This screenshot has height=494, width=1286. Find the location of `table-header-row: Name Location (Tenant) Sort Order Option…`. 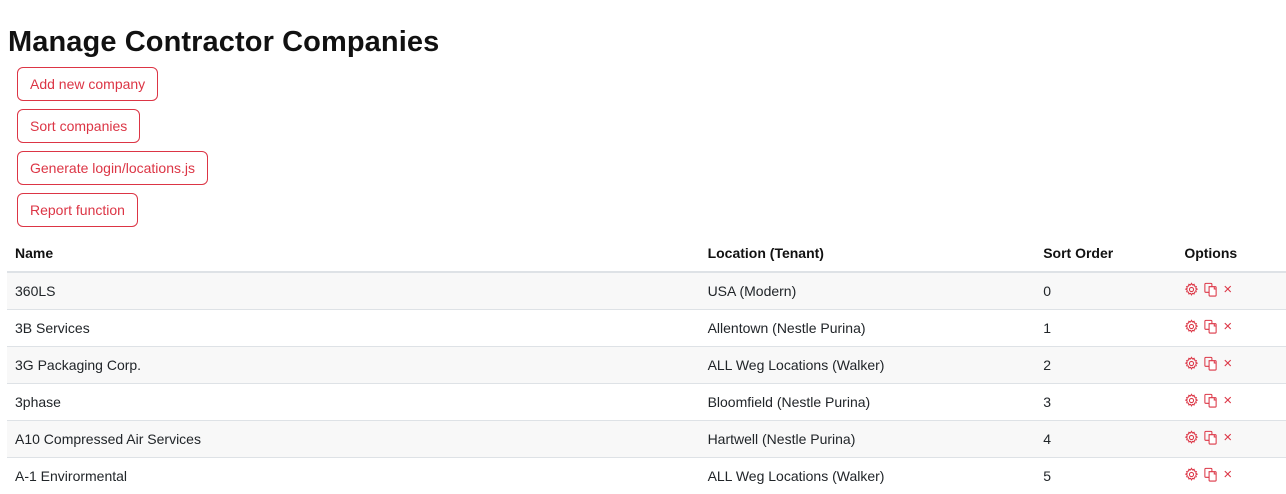

table-header-row: Name Location (Tenant) Sort Order Option… is located at coordinates (646, 254).